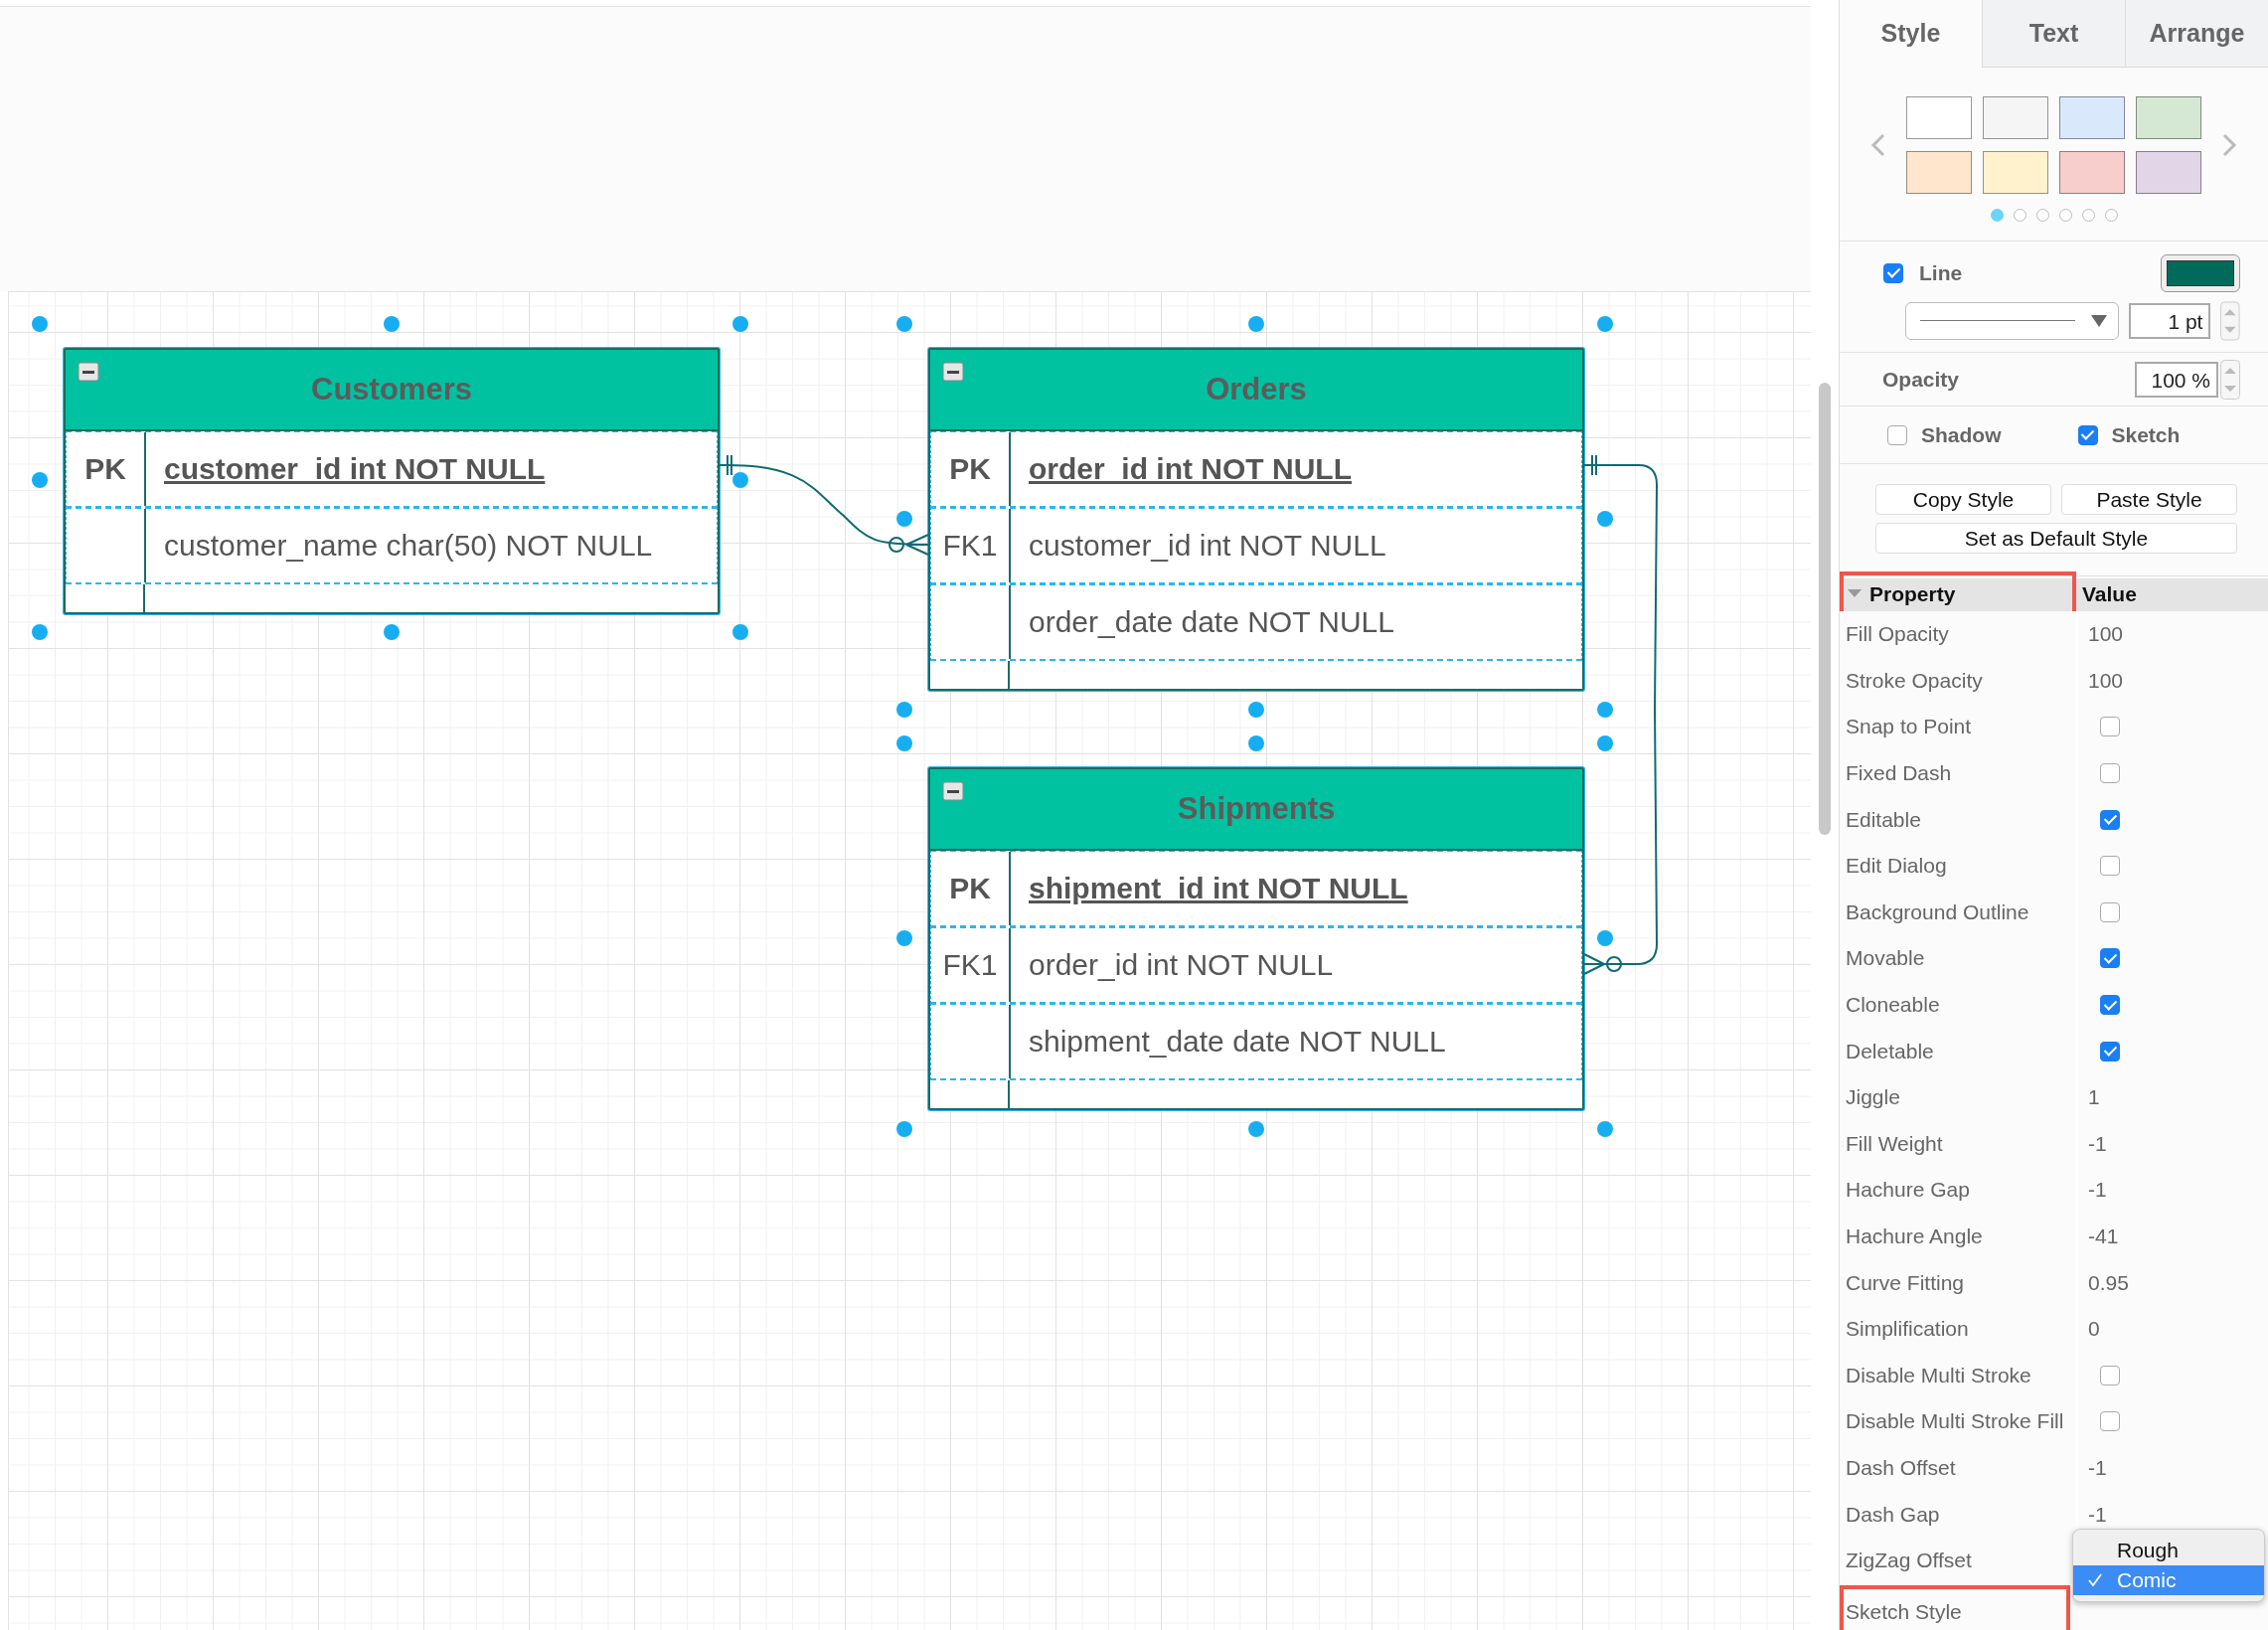 The image size is (2268, 1630). Describe the element at coordinates (1915, 680) in the screenshot. I see `property-name: Stroke Opacity` at that location.